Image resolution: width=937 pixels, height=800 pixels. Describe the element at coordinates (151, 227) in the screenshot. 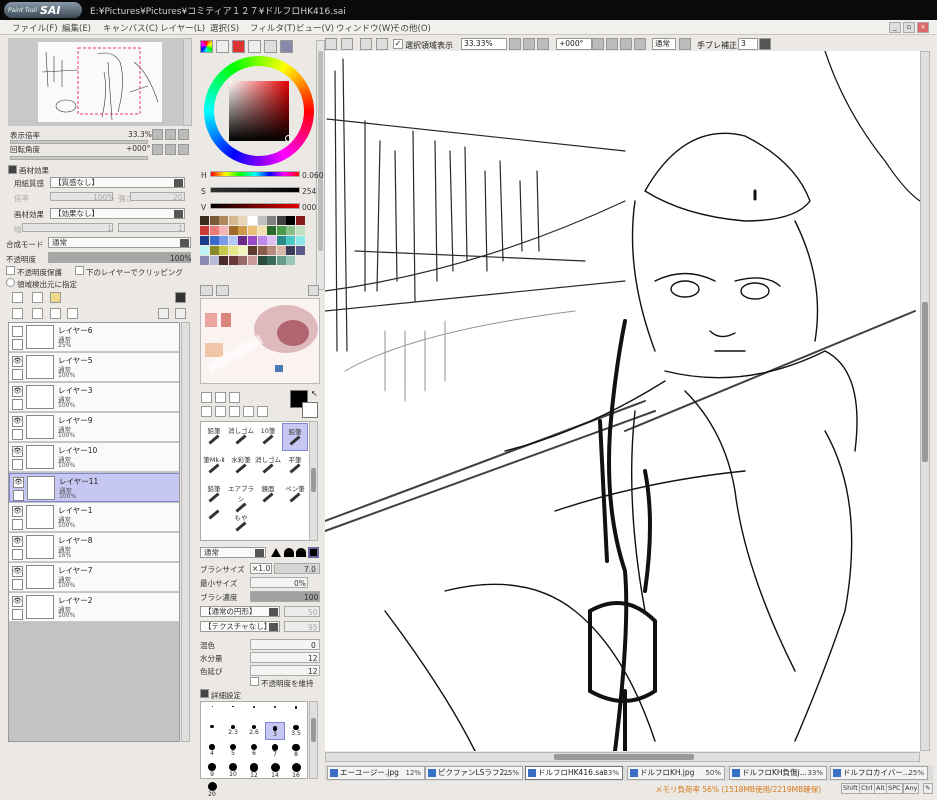

I see `effect-strength-slider` at that location.